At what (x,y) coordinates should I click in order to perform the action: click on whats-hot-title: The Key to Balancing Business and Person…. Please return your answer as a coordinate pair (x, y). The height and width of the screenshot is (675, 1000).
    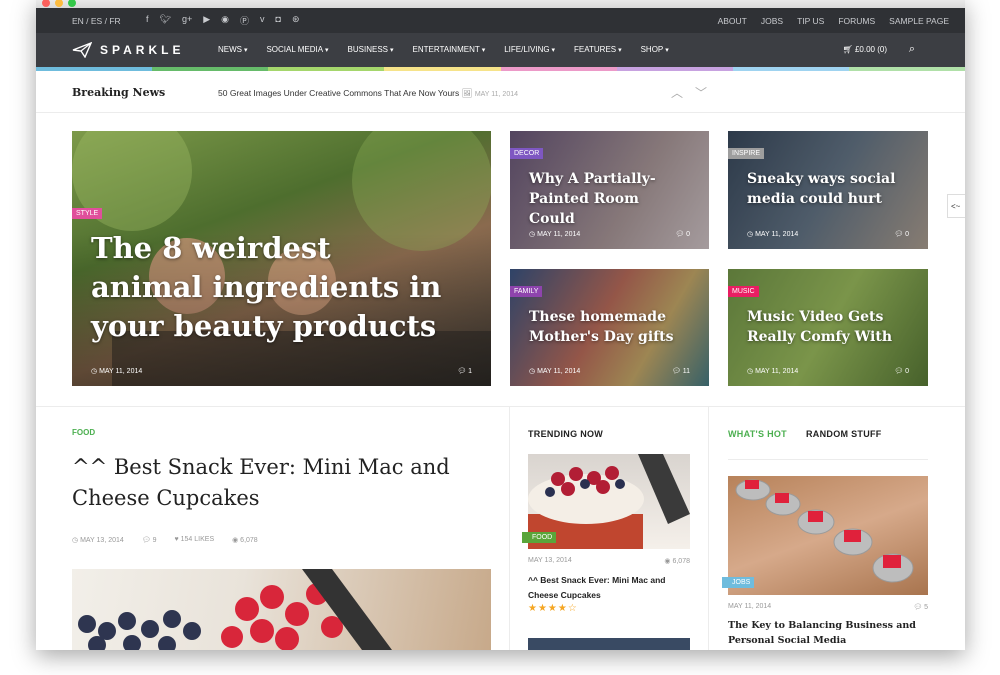
    Looking at the image, I should click on (828, 633).